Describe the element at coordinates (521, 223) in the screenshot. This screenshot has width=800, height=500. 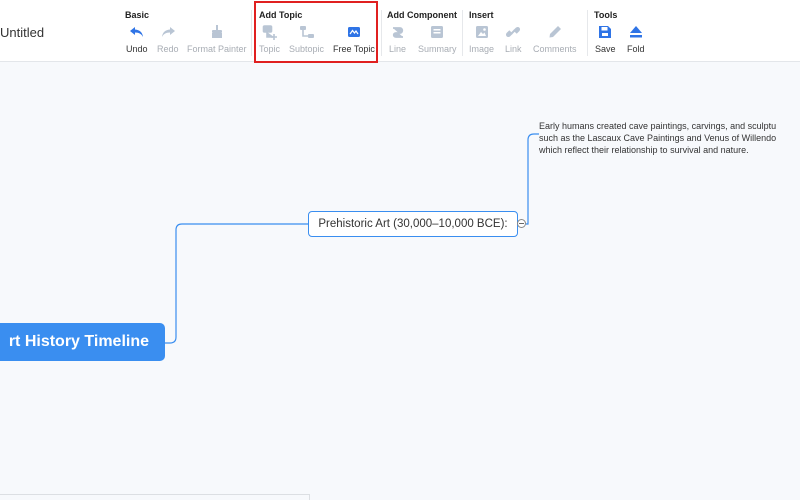
I see `collapse-toggle-icon` at that location.